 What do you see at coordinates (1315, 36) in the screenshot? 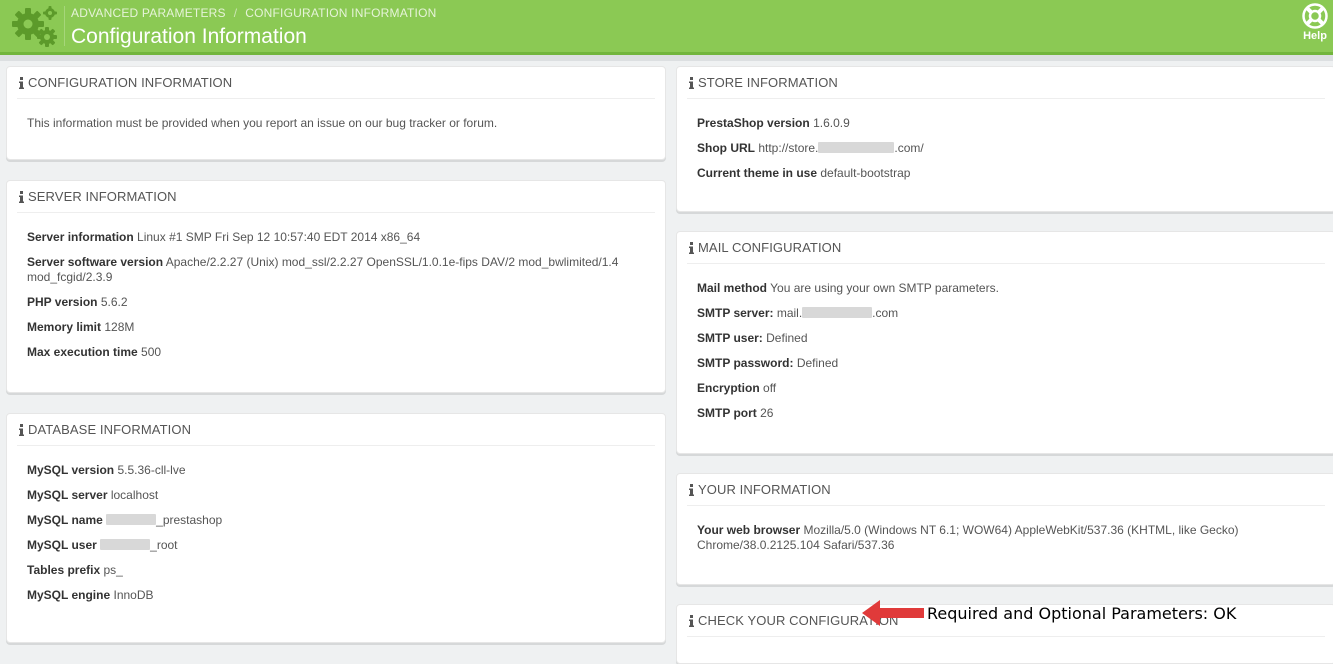
I see `help-label: Help` at bounding box center [1315, 36].